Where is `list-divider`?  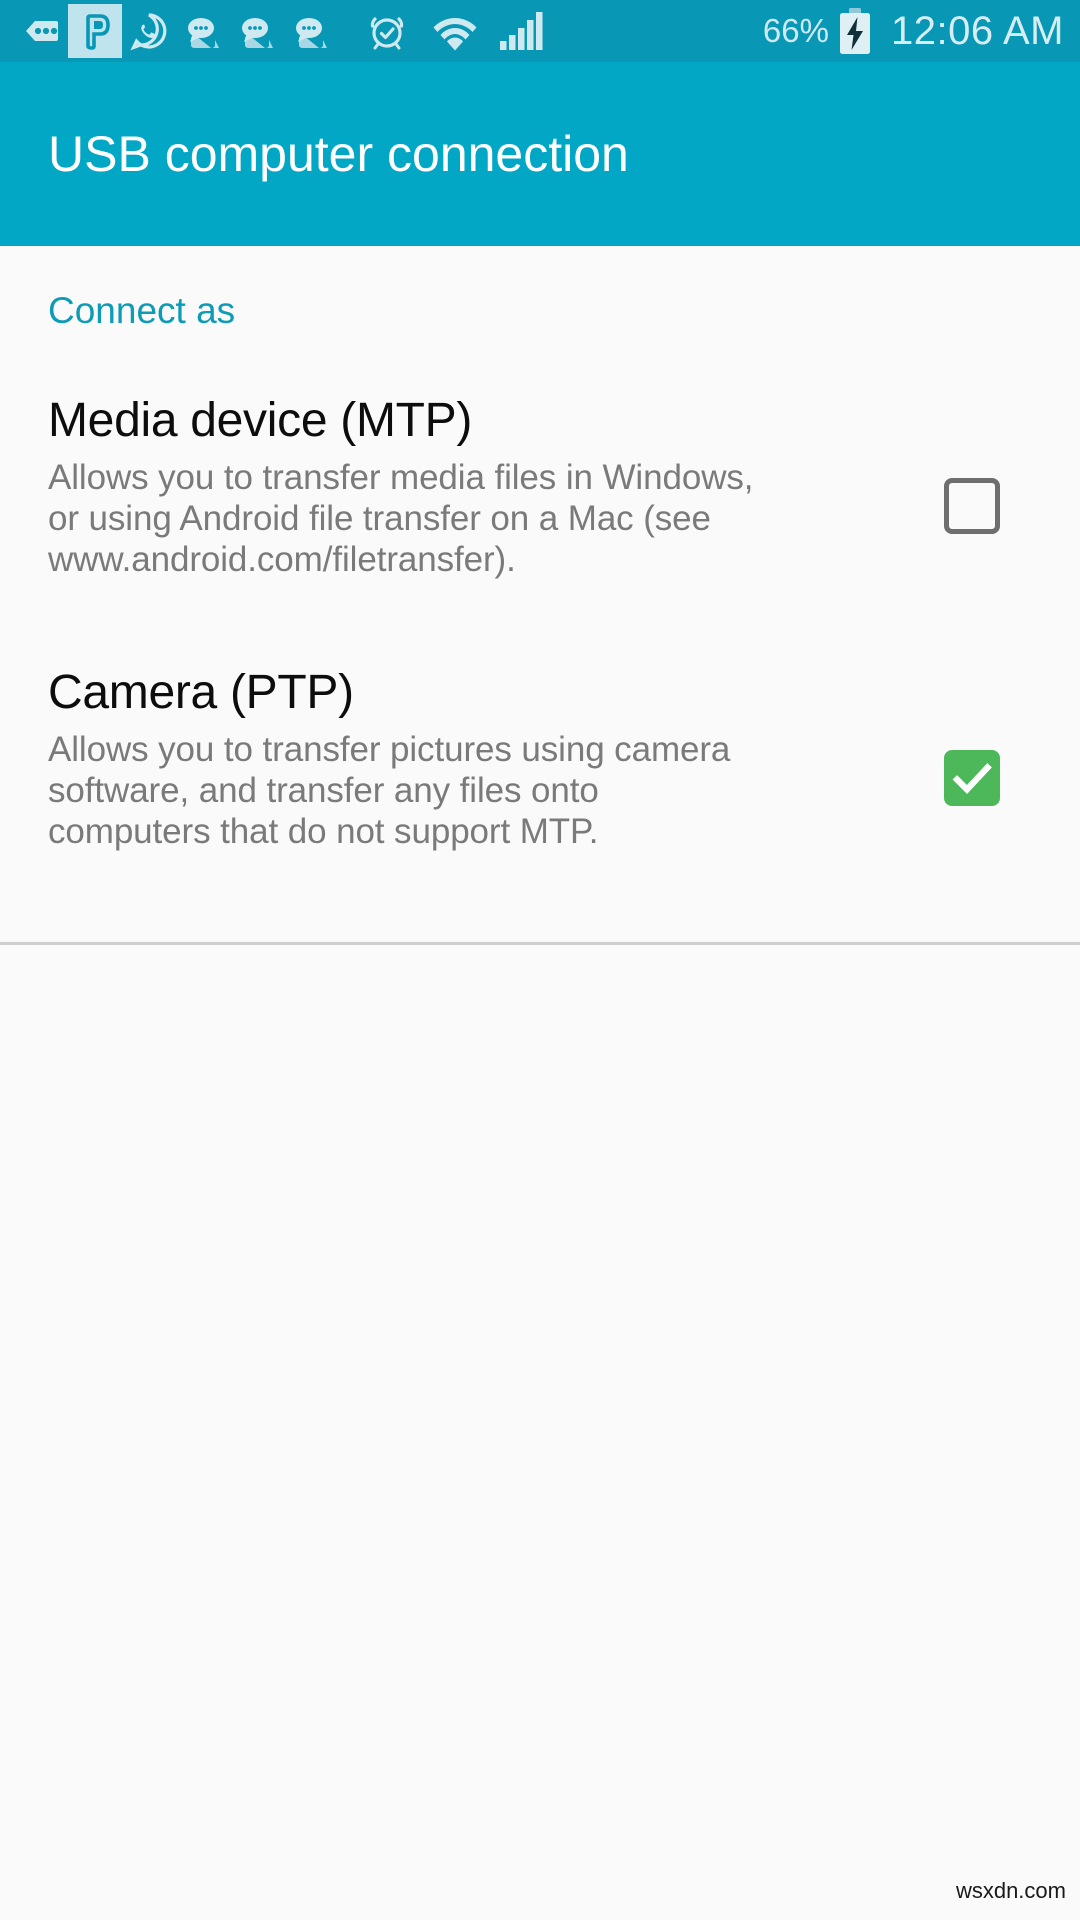
list-divider is located at coordinates (540, 943).